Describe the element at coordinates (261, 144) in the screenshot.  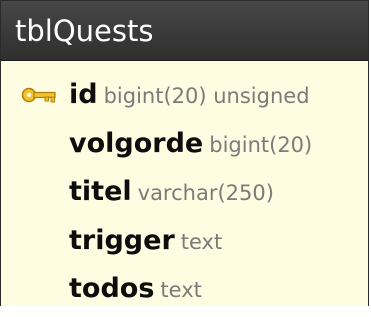
I see `column-type: bigint(20)` at that location.